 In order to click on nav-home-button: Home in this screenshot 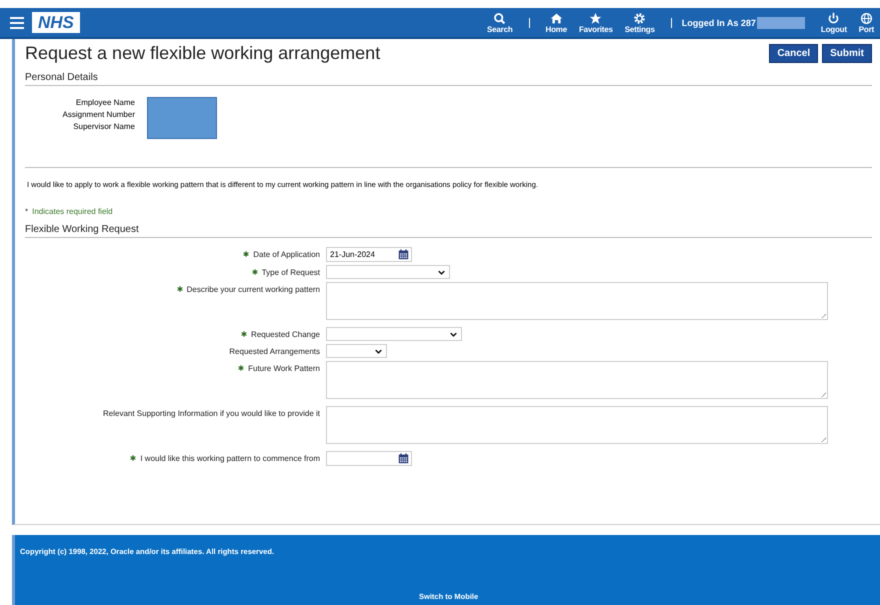, I will do `click(556, 23)`.